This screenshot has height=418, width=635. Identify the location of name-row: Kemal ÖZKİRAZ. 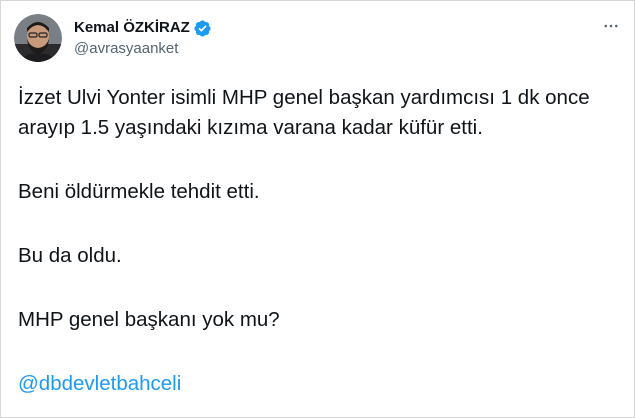
(143, 28).